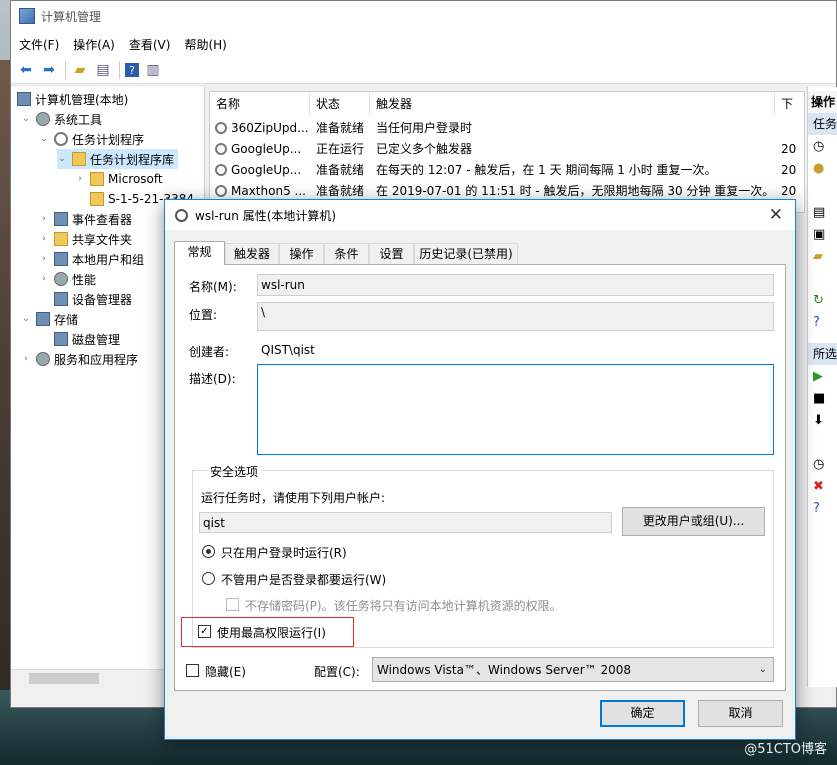 This screenshot has width=837, height=765. What do you see at coordinates (234, 471) in the screenshot?
I see `security-options-title: 安全选项` at bounding box center [234, 471].